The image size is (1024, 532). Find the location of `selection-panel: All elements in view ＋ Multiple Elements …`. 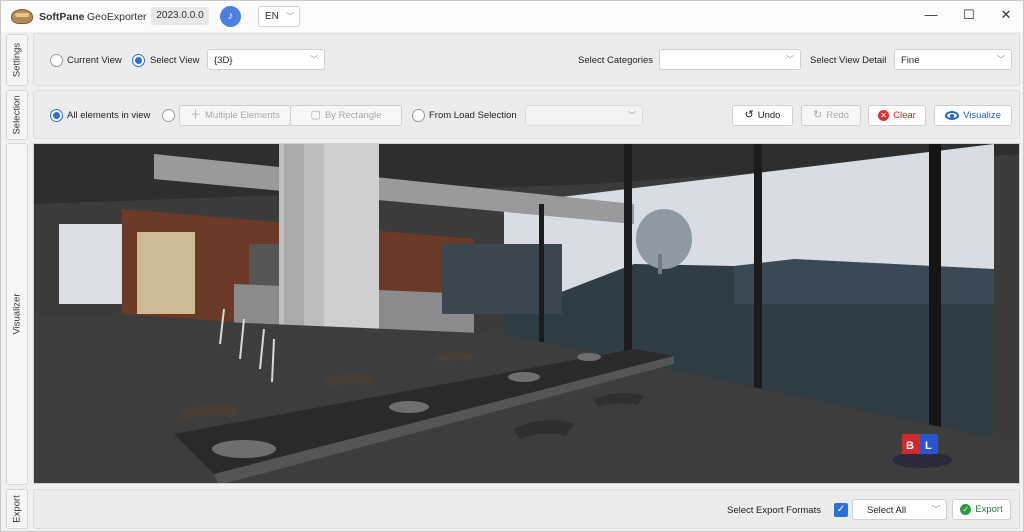

selection-panel: All elements in view ＋ Multiple Elements … is located at coordinates (526, 114).